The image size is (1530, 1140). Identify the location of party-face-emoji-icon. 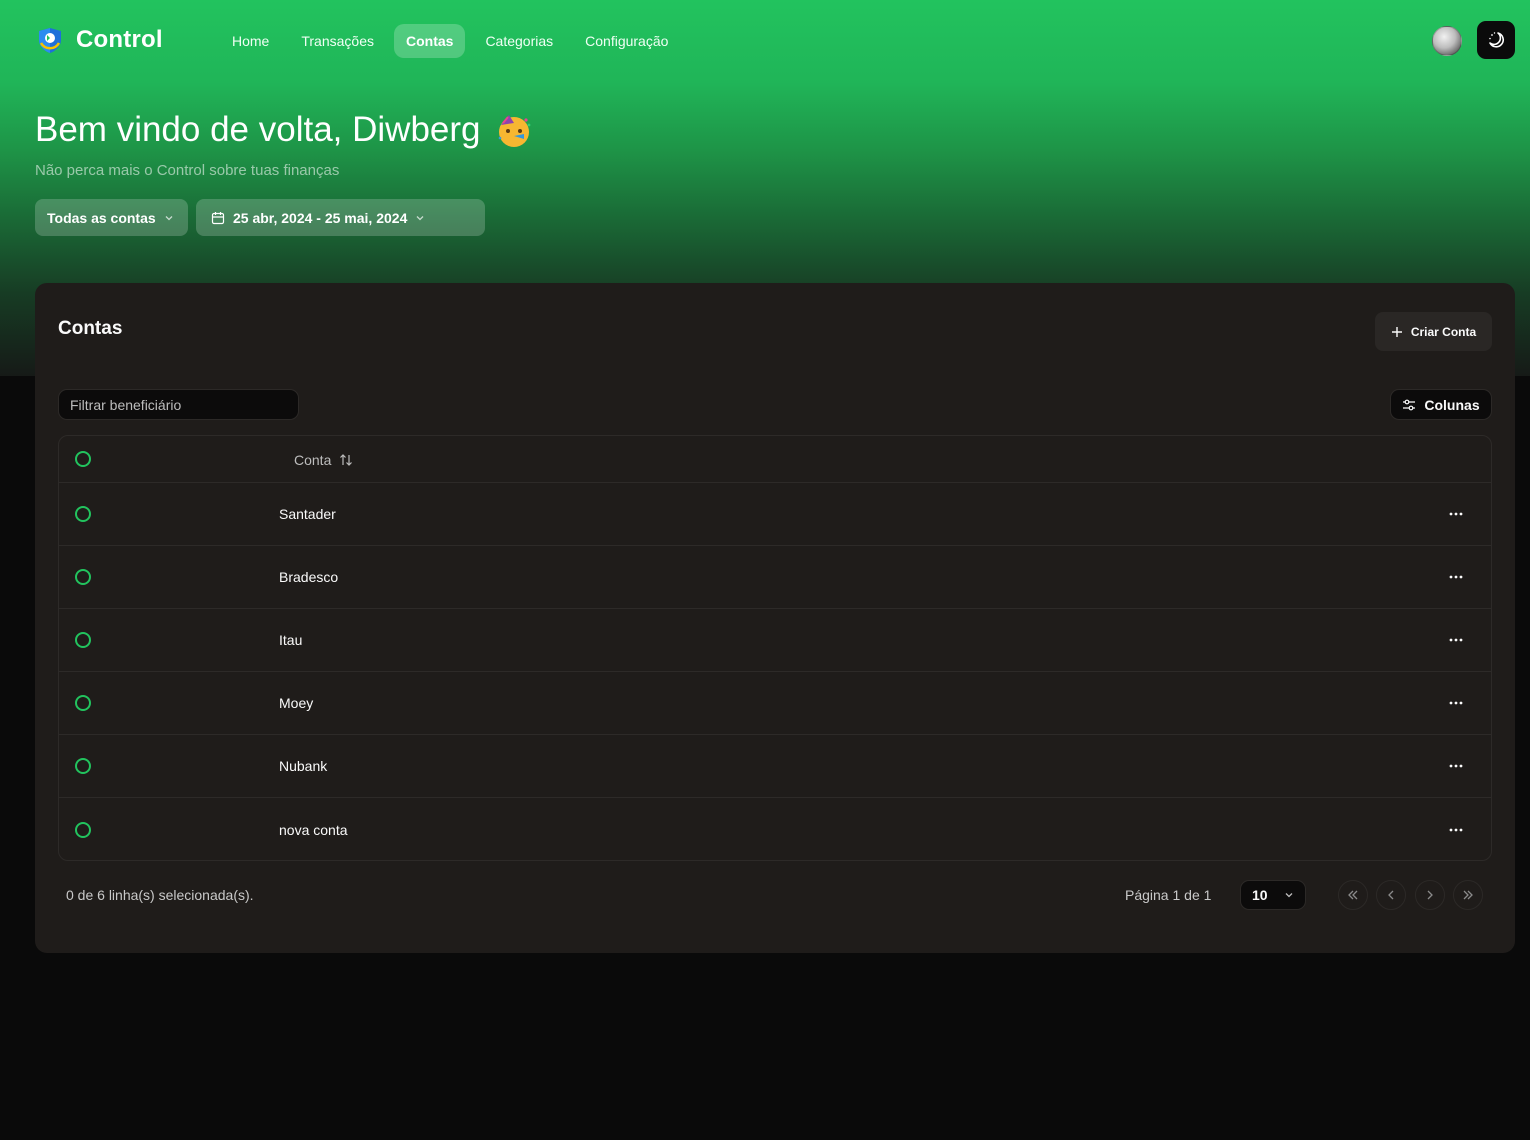
(514, 131).